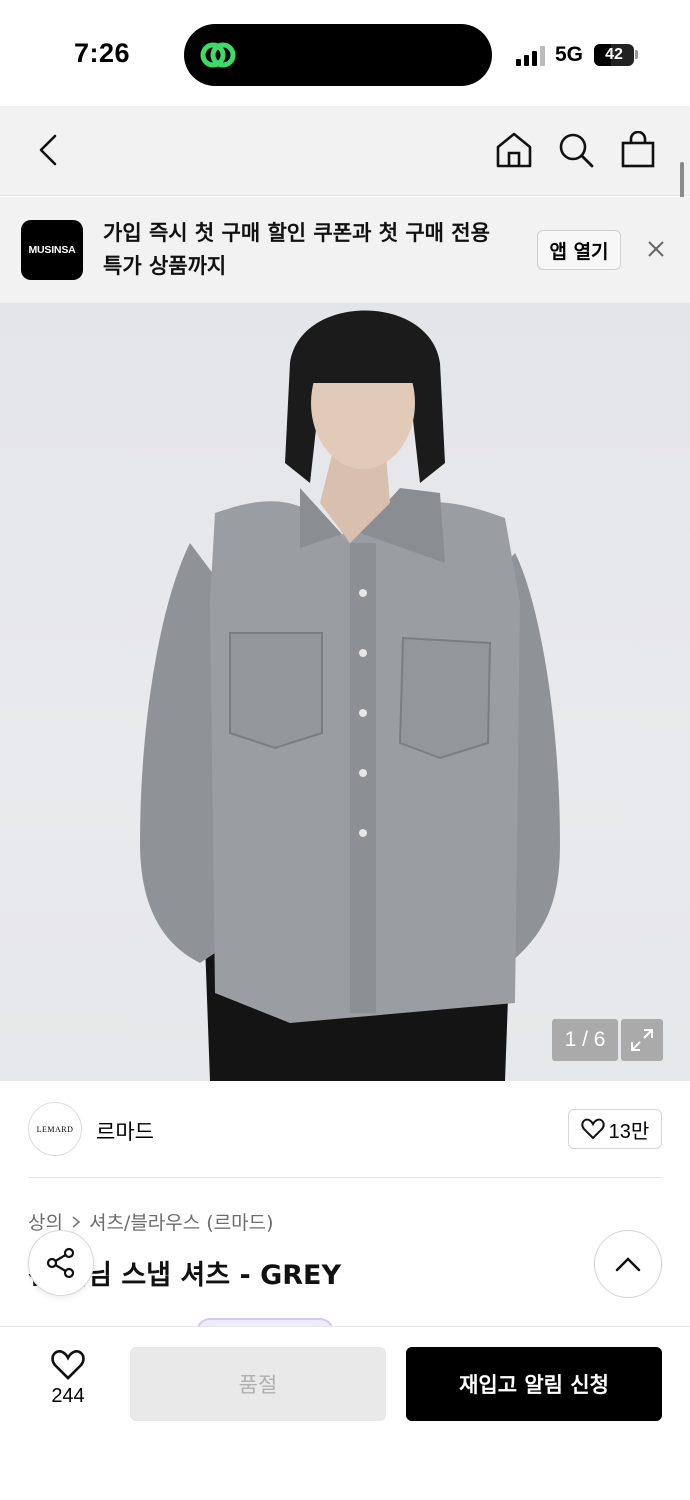 The height and width of the screenshot is (1500, 690). Describe the element at coordinates (218, 55) in the screenshot. I see `link-icon` at that location.